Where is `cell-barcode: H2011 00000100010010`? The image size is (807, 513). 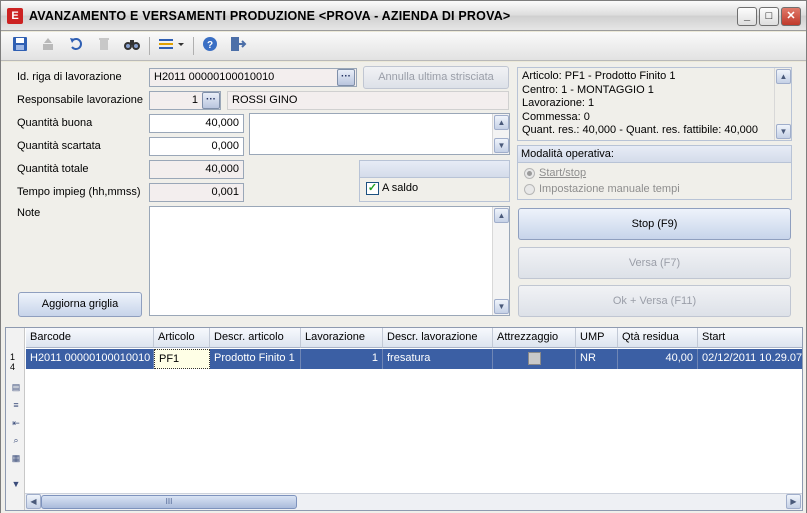 cell-barcode: H2011 00000100010010 is located at coordinates (90, 359).